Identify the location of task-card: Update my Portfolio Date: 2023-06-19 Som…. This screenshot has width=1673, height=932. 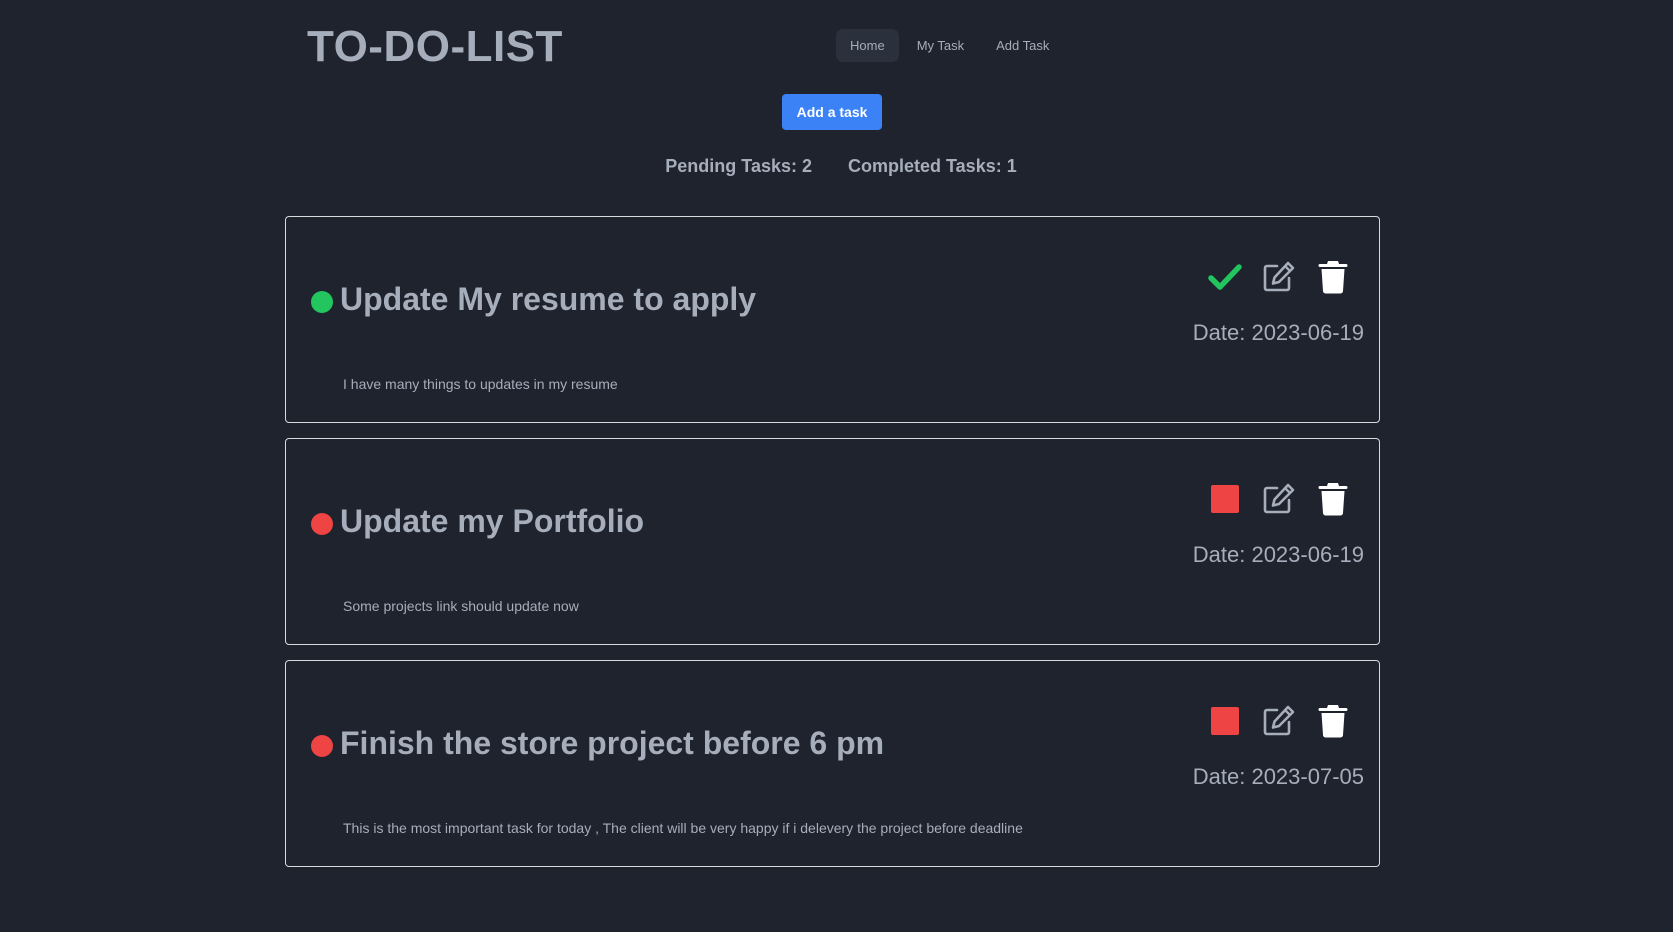
(832, 541).